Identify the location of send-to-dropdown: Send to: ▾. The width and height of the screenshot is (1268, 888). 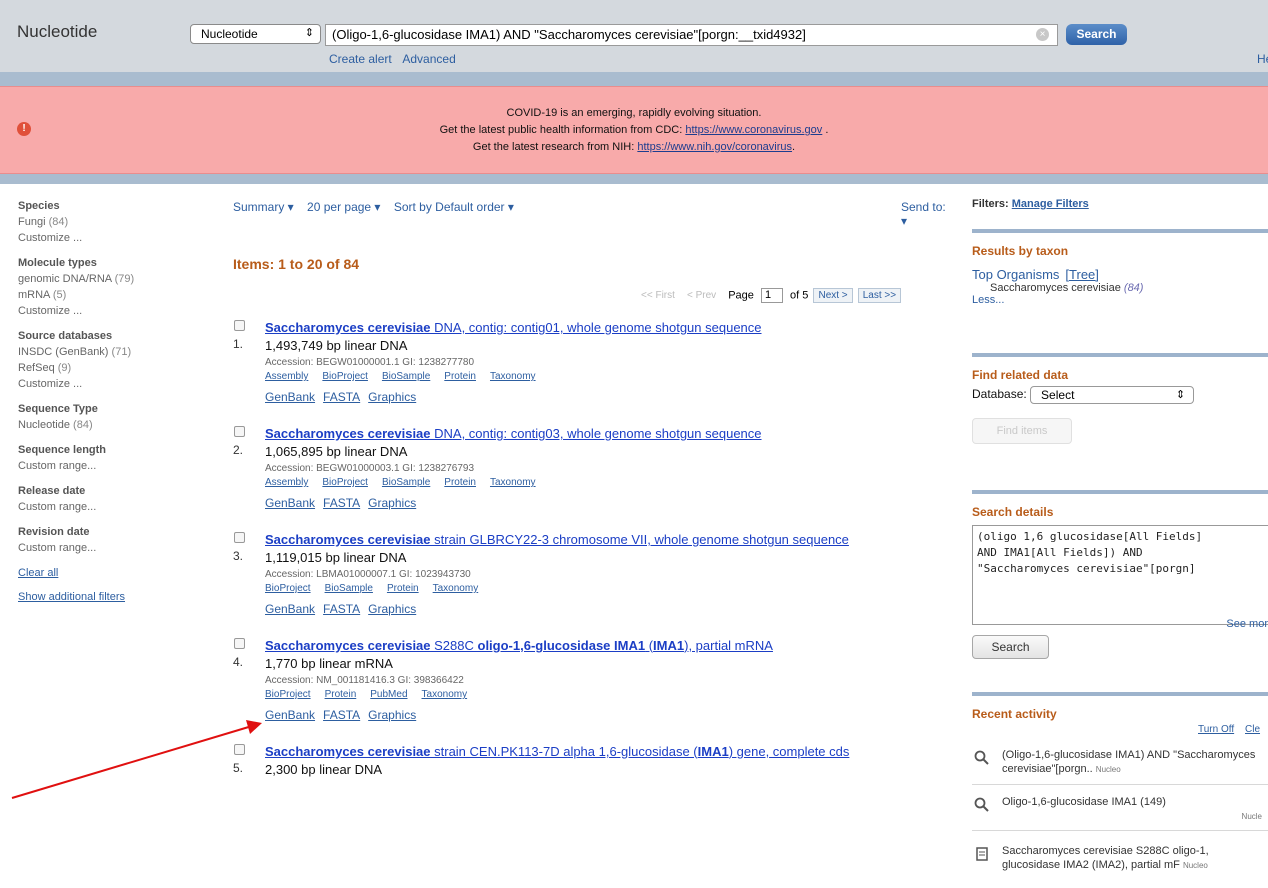
(927, 214).